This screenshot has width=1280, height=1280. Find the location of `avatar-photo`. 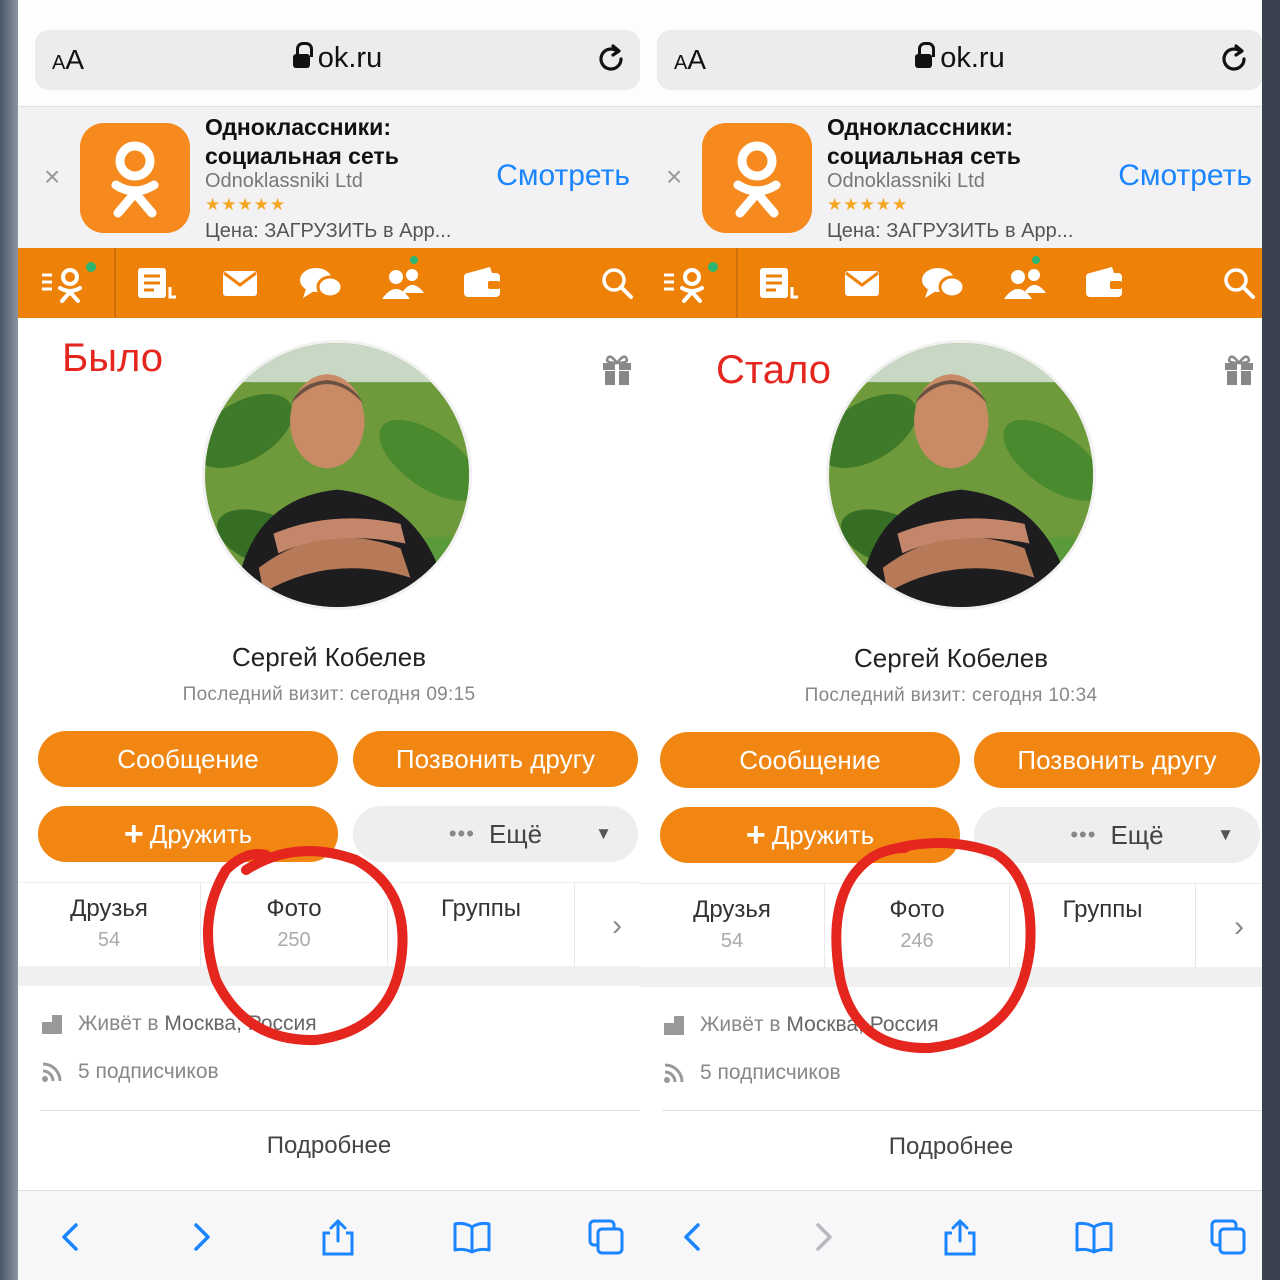

avatar-photo is located at coordinates (337, 475).